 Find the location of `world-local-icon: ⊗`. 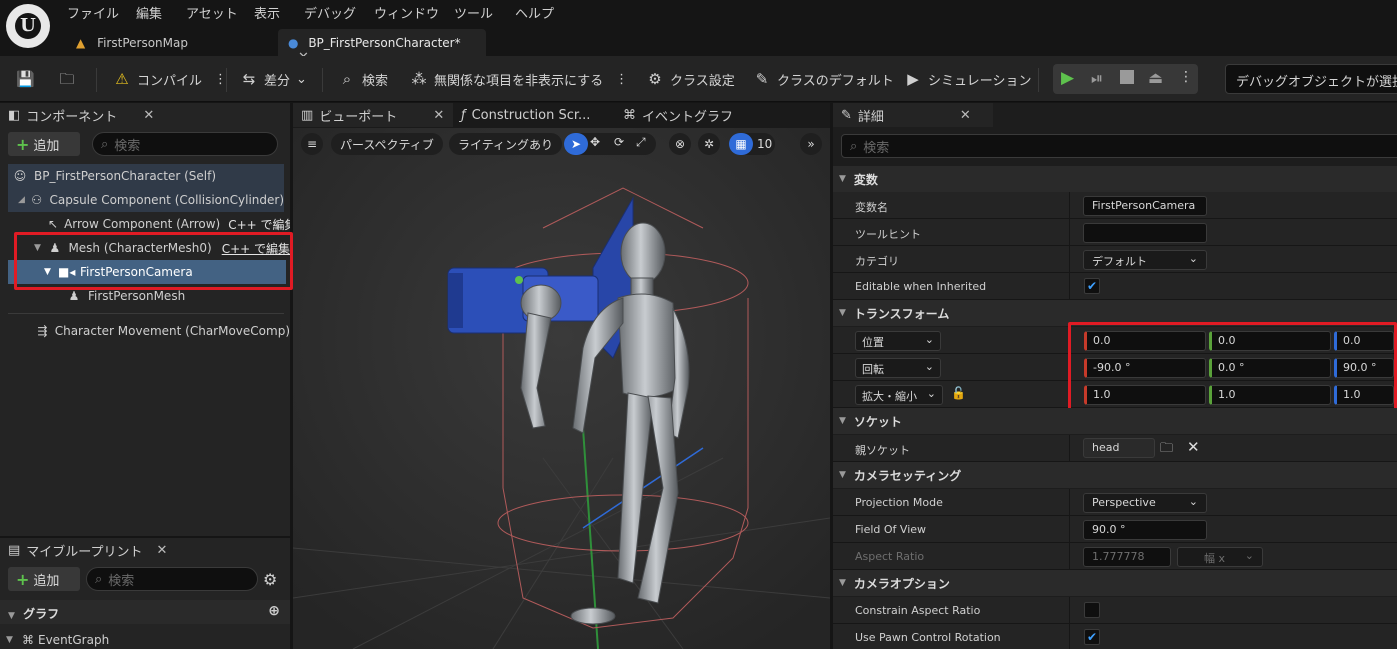

world-local-icon: ⊗ is located at coordinates (680, 144).